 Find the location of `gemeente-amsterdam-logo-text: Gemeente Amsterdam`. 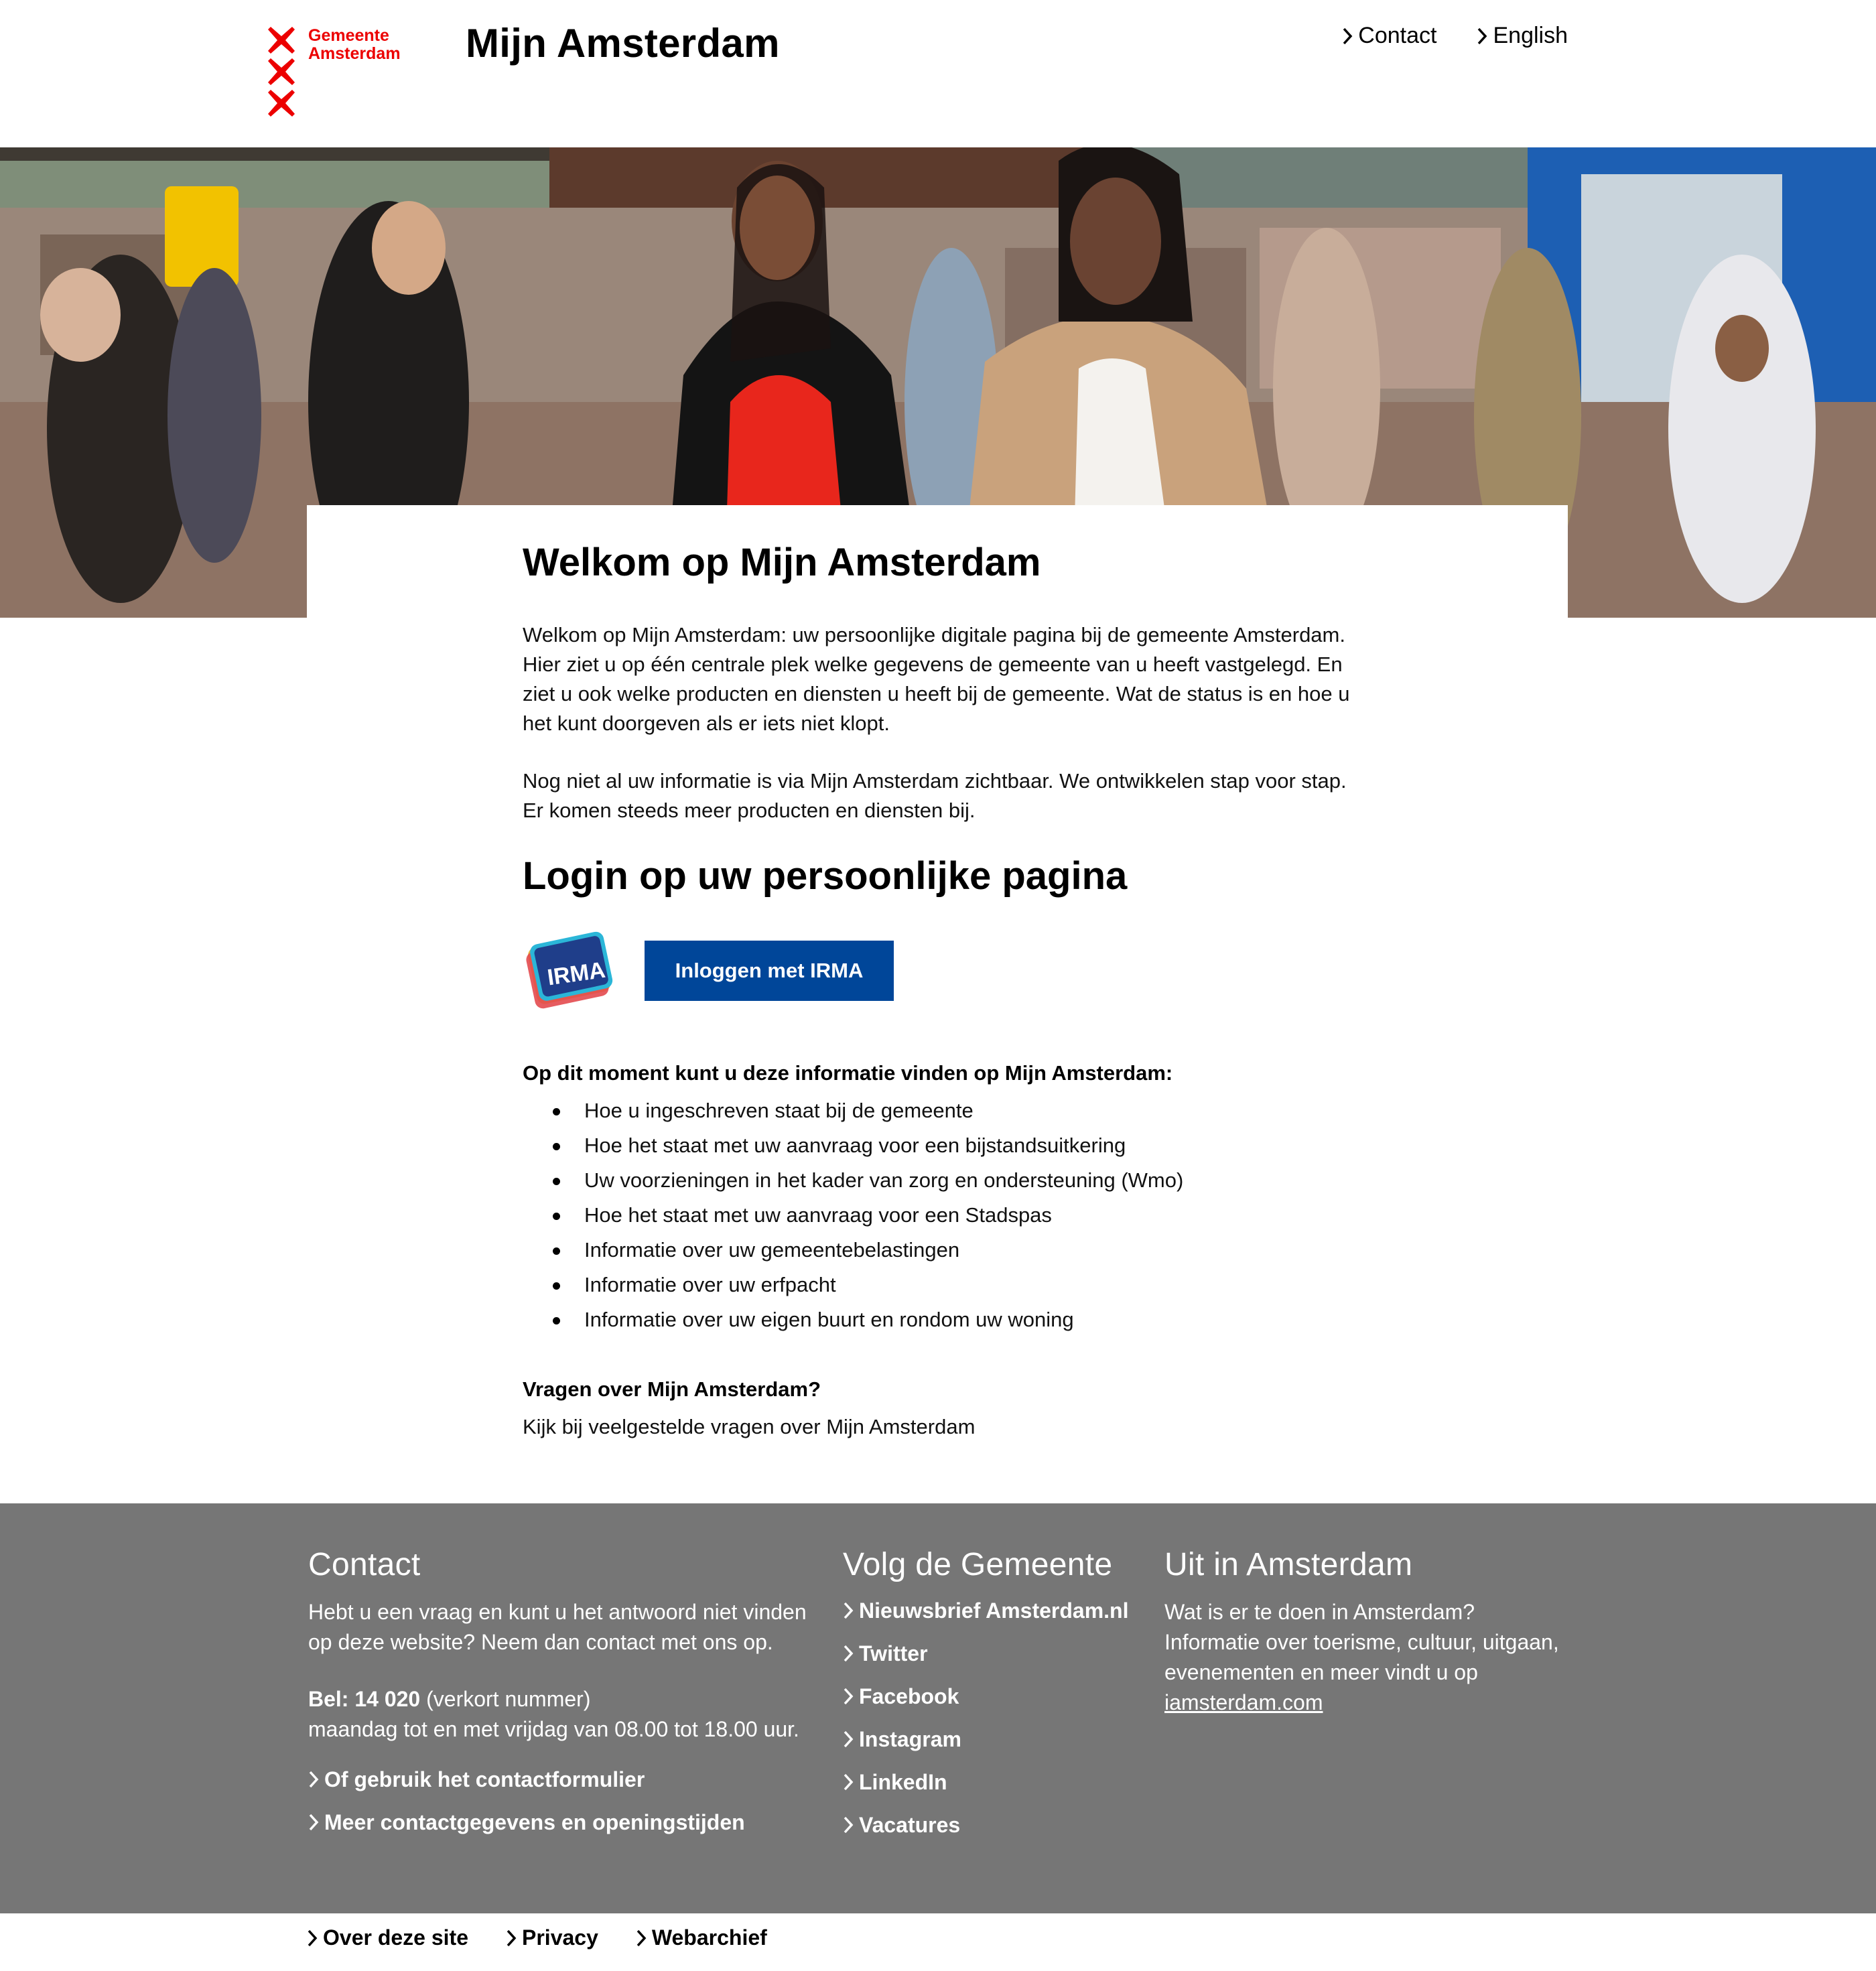

gemeente-amsterdam-logo-text: Gemeente Amsterdam is located at coordinates (354, 45).